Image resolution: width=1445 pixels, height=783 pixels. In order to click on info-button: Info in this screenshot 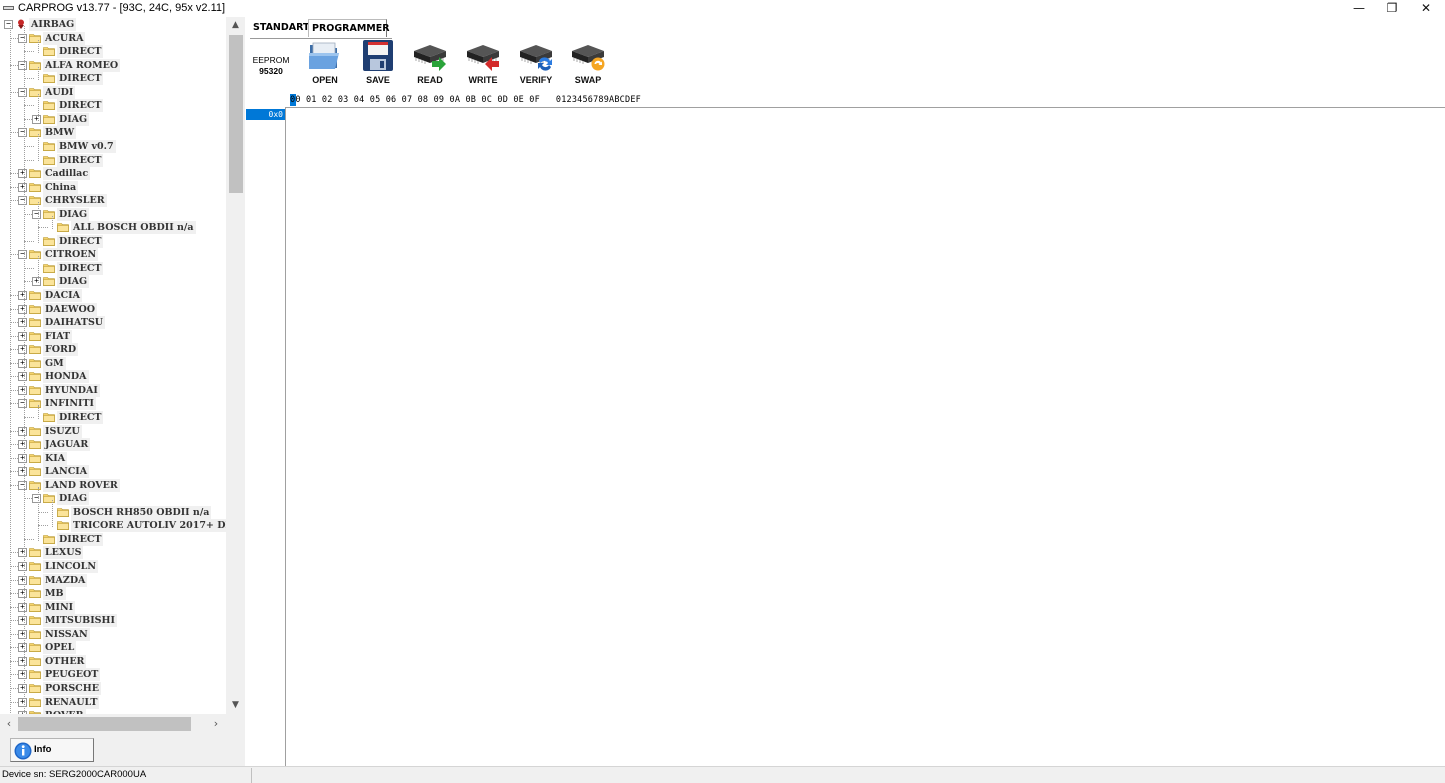, I will do `click(52, 750)`.